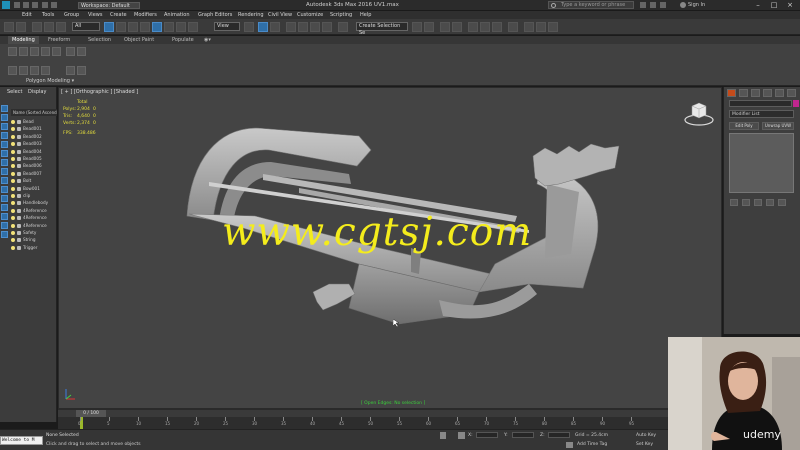  What do you see at coordinates (761, 163) in the screenshot?
I see `modifier-stack` at bounding box center [761, 163].